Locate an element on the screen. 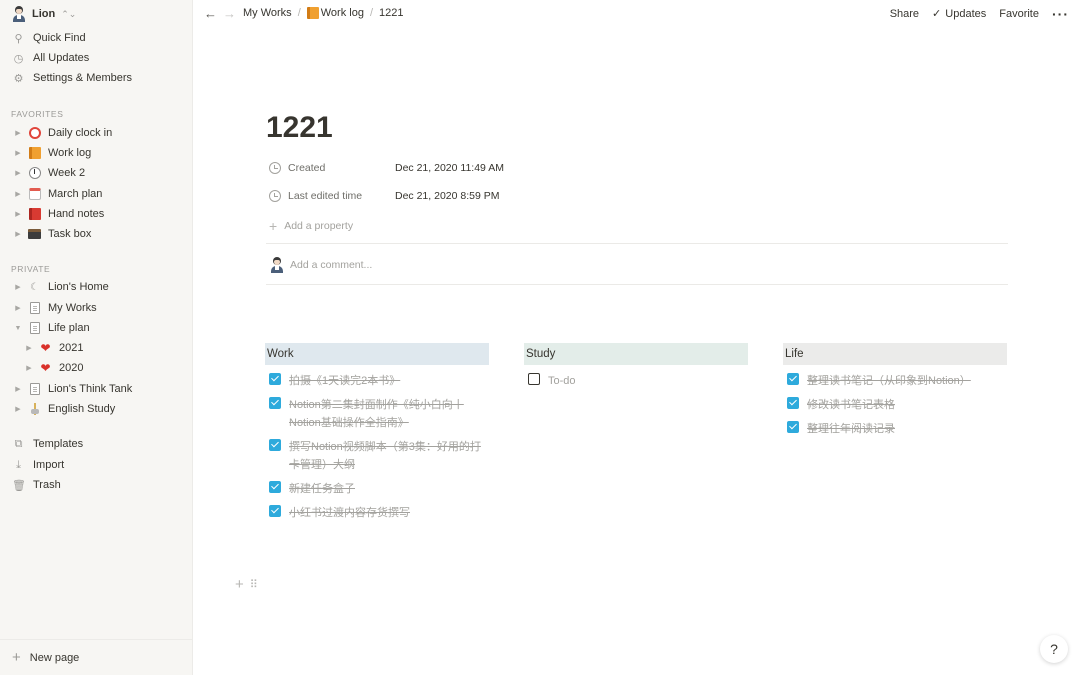 The image size is (1080, 675). sidebar-item-march-plan: ▶ March plan is located at coordinates (56, 194).